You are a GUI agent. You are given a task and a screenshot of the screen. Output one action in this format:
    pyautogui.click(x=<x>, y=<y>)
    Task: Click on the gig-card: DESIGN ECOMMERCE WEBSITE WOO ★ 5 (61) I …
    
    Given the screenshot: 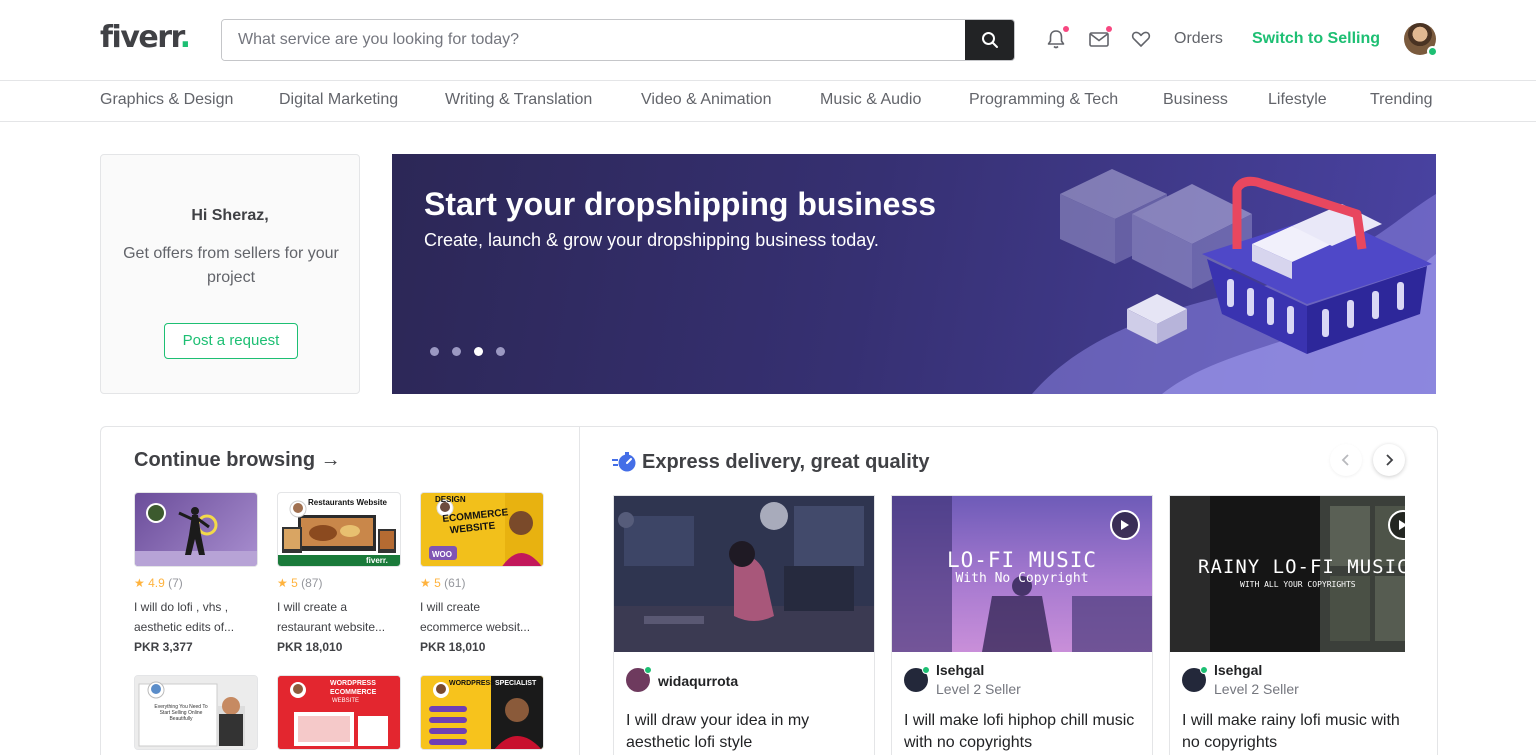 What is the action you would take?
    pyautogui.click(x=482, y=577)
    